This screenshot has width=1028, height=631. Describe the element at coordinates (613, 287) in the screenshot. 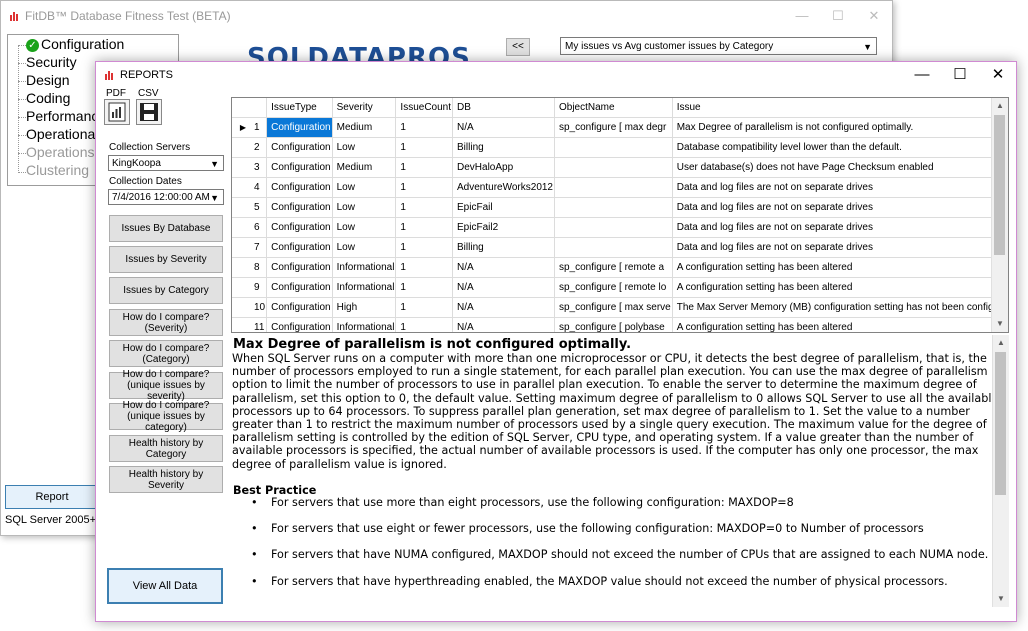

I see `table-cell: sp_configure [ remote lo` at that location.